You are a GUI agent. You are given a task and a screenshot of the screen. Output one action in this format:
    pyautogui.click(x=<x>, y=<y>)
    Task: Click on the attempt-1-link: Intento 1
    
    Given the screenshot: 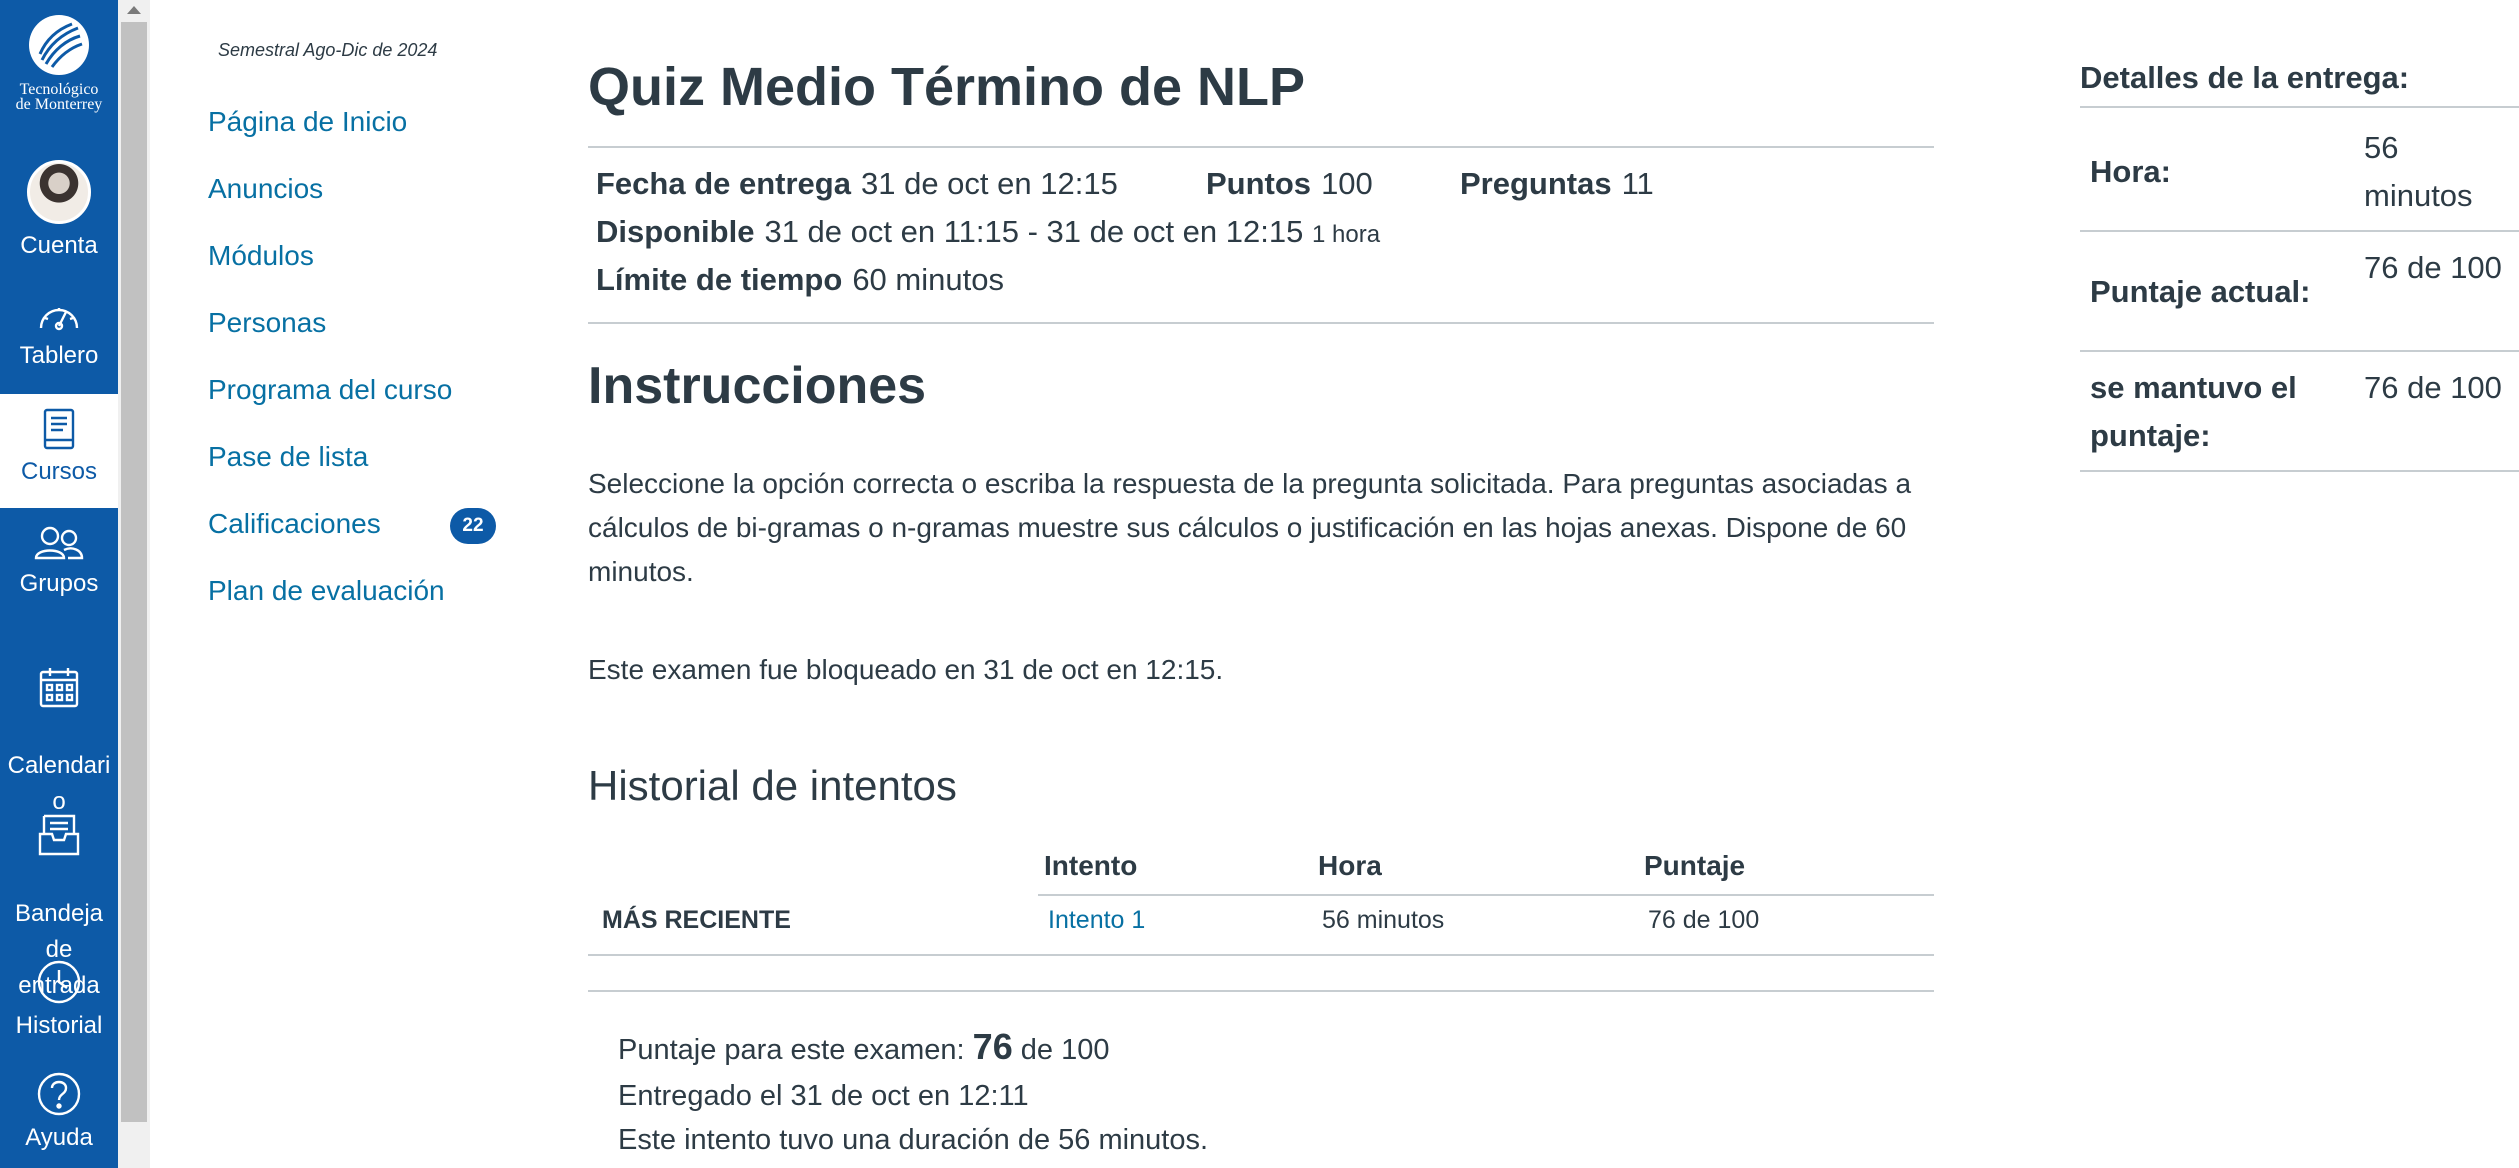 What is the action you would take?
    pyautogui.click(x=1096, y=920)
    